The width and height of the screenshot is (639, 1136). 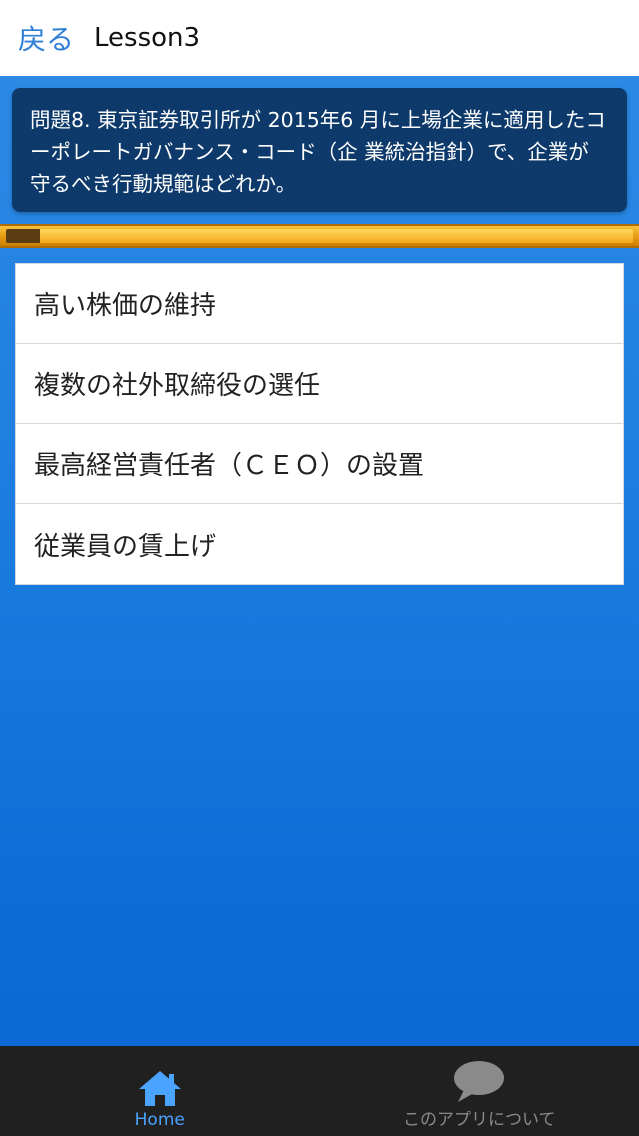 I want to click on tab-home-label: Home, so click(x=159, y=1120).